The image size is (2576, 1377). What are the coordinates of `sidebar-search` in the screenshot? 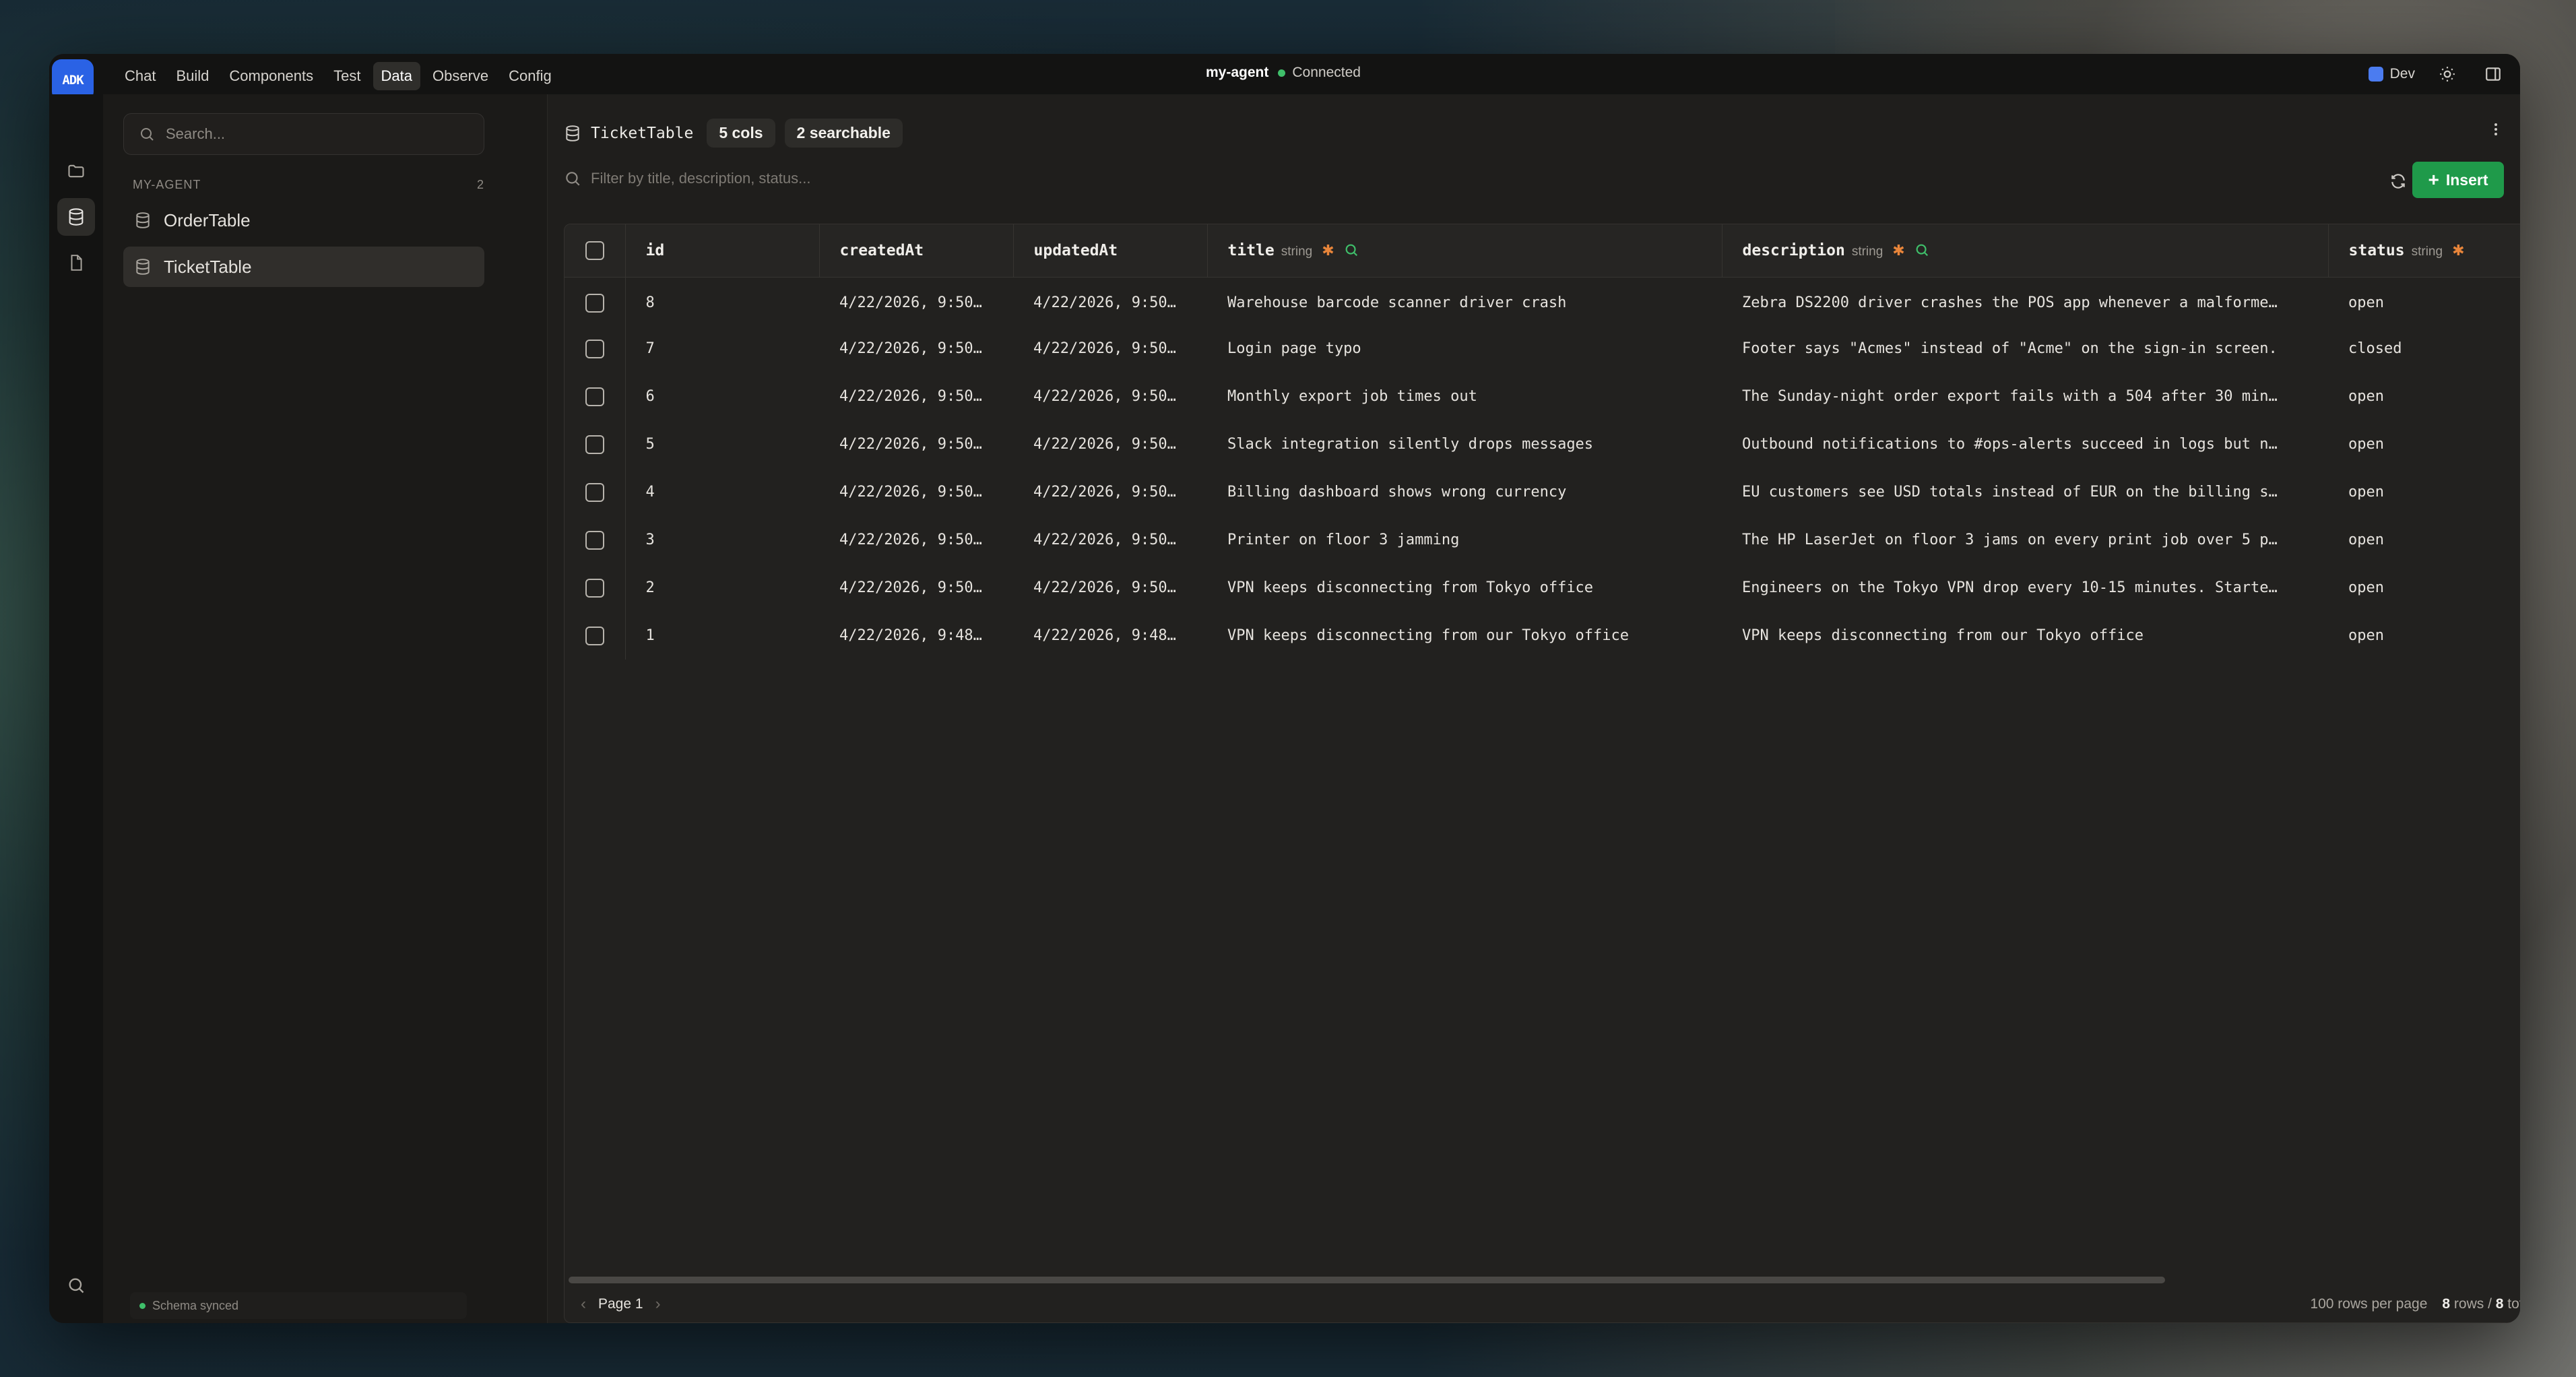 It's located at (303, 134).